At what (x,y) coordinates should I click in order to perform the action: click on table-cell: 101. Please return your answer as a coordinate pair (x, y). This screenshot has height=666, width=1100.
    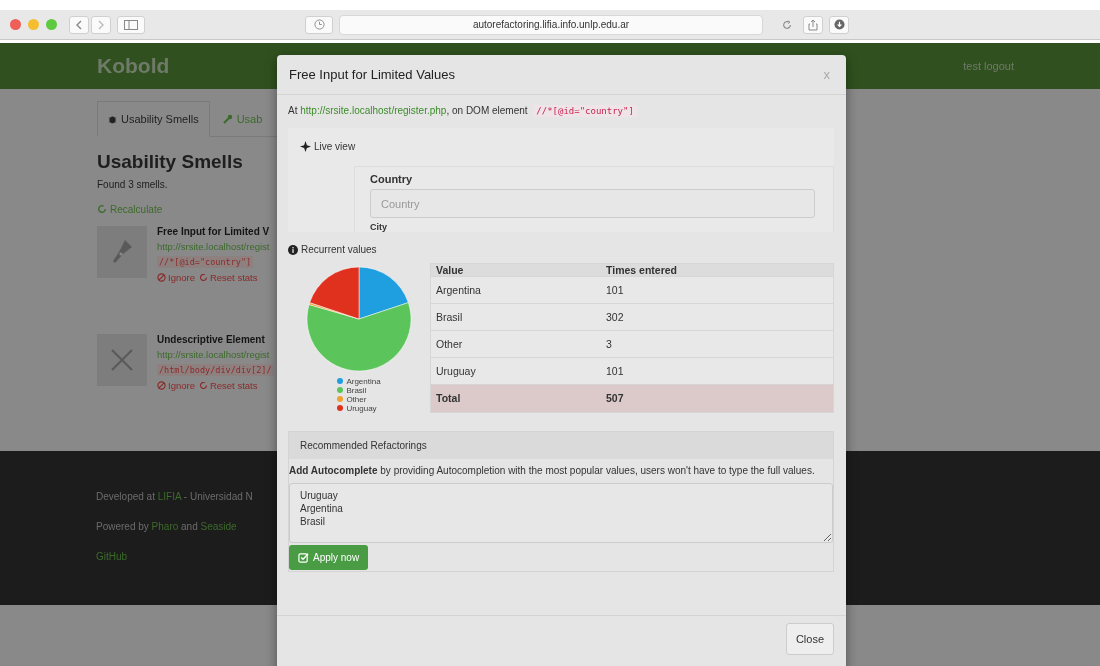
    Looking at the image, I should click on (717, 290).